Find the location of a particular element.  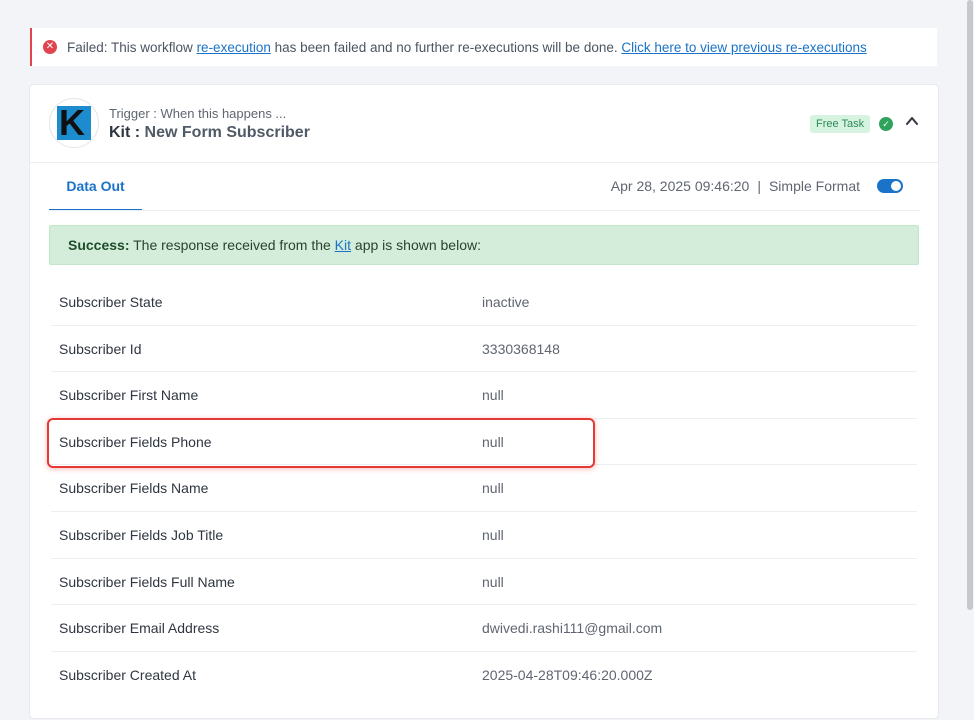

simple-format-toggle is located at coordinates (890, 186).